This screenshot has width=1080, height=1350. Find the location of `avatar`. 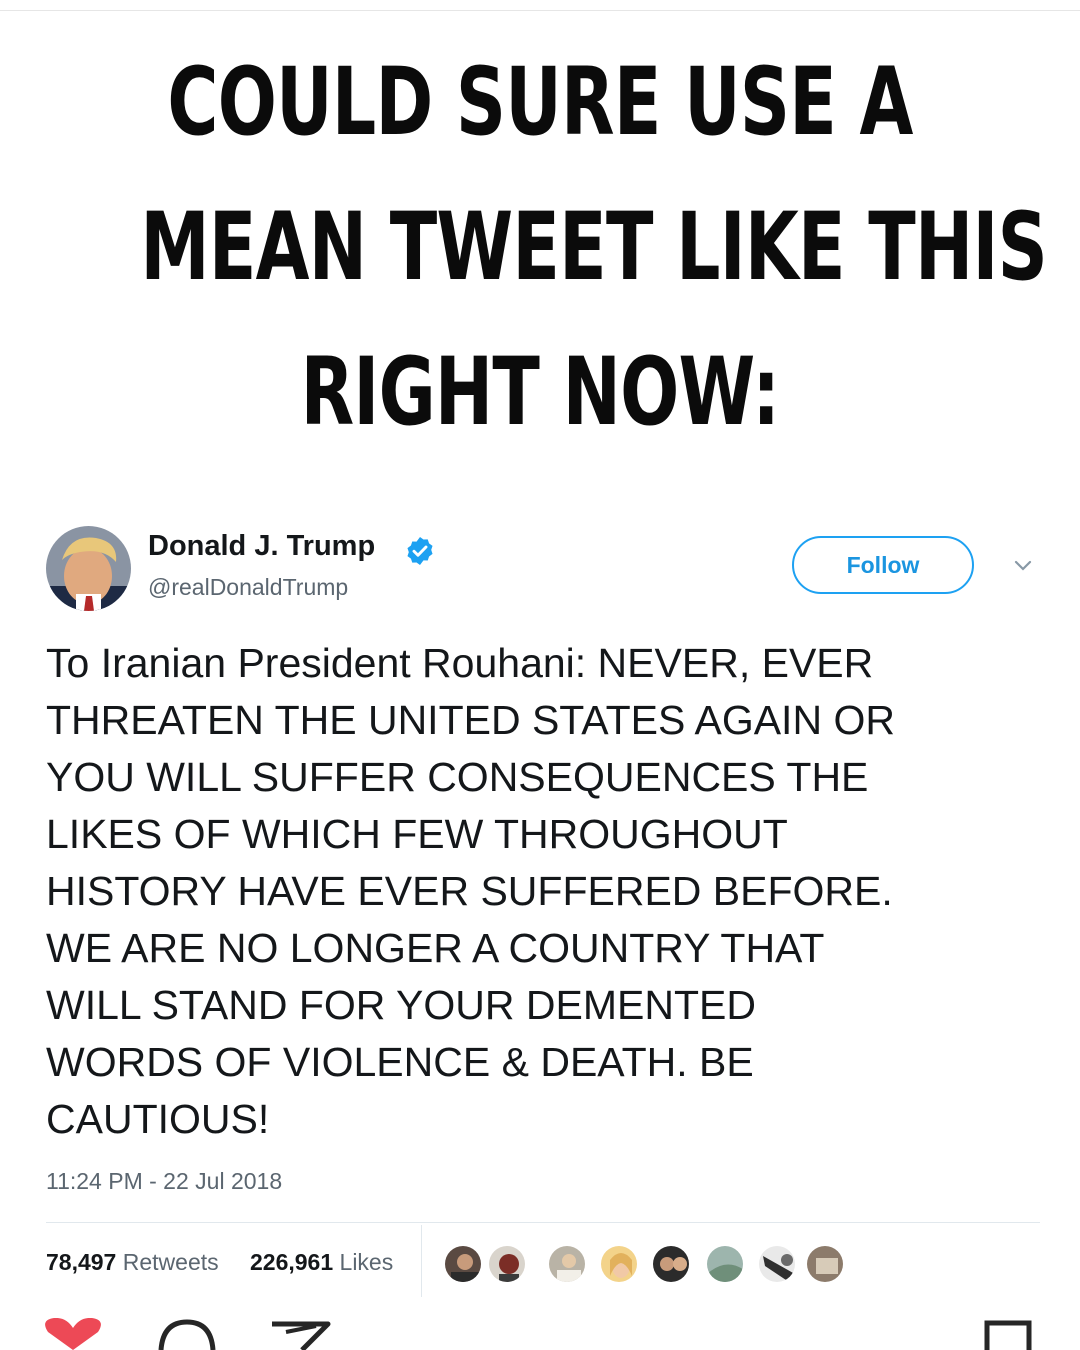

avatar is located at coordinates (88, 568).